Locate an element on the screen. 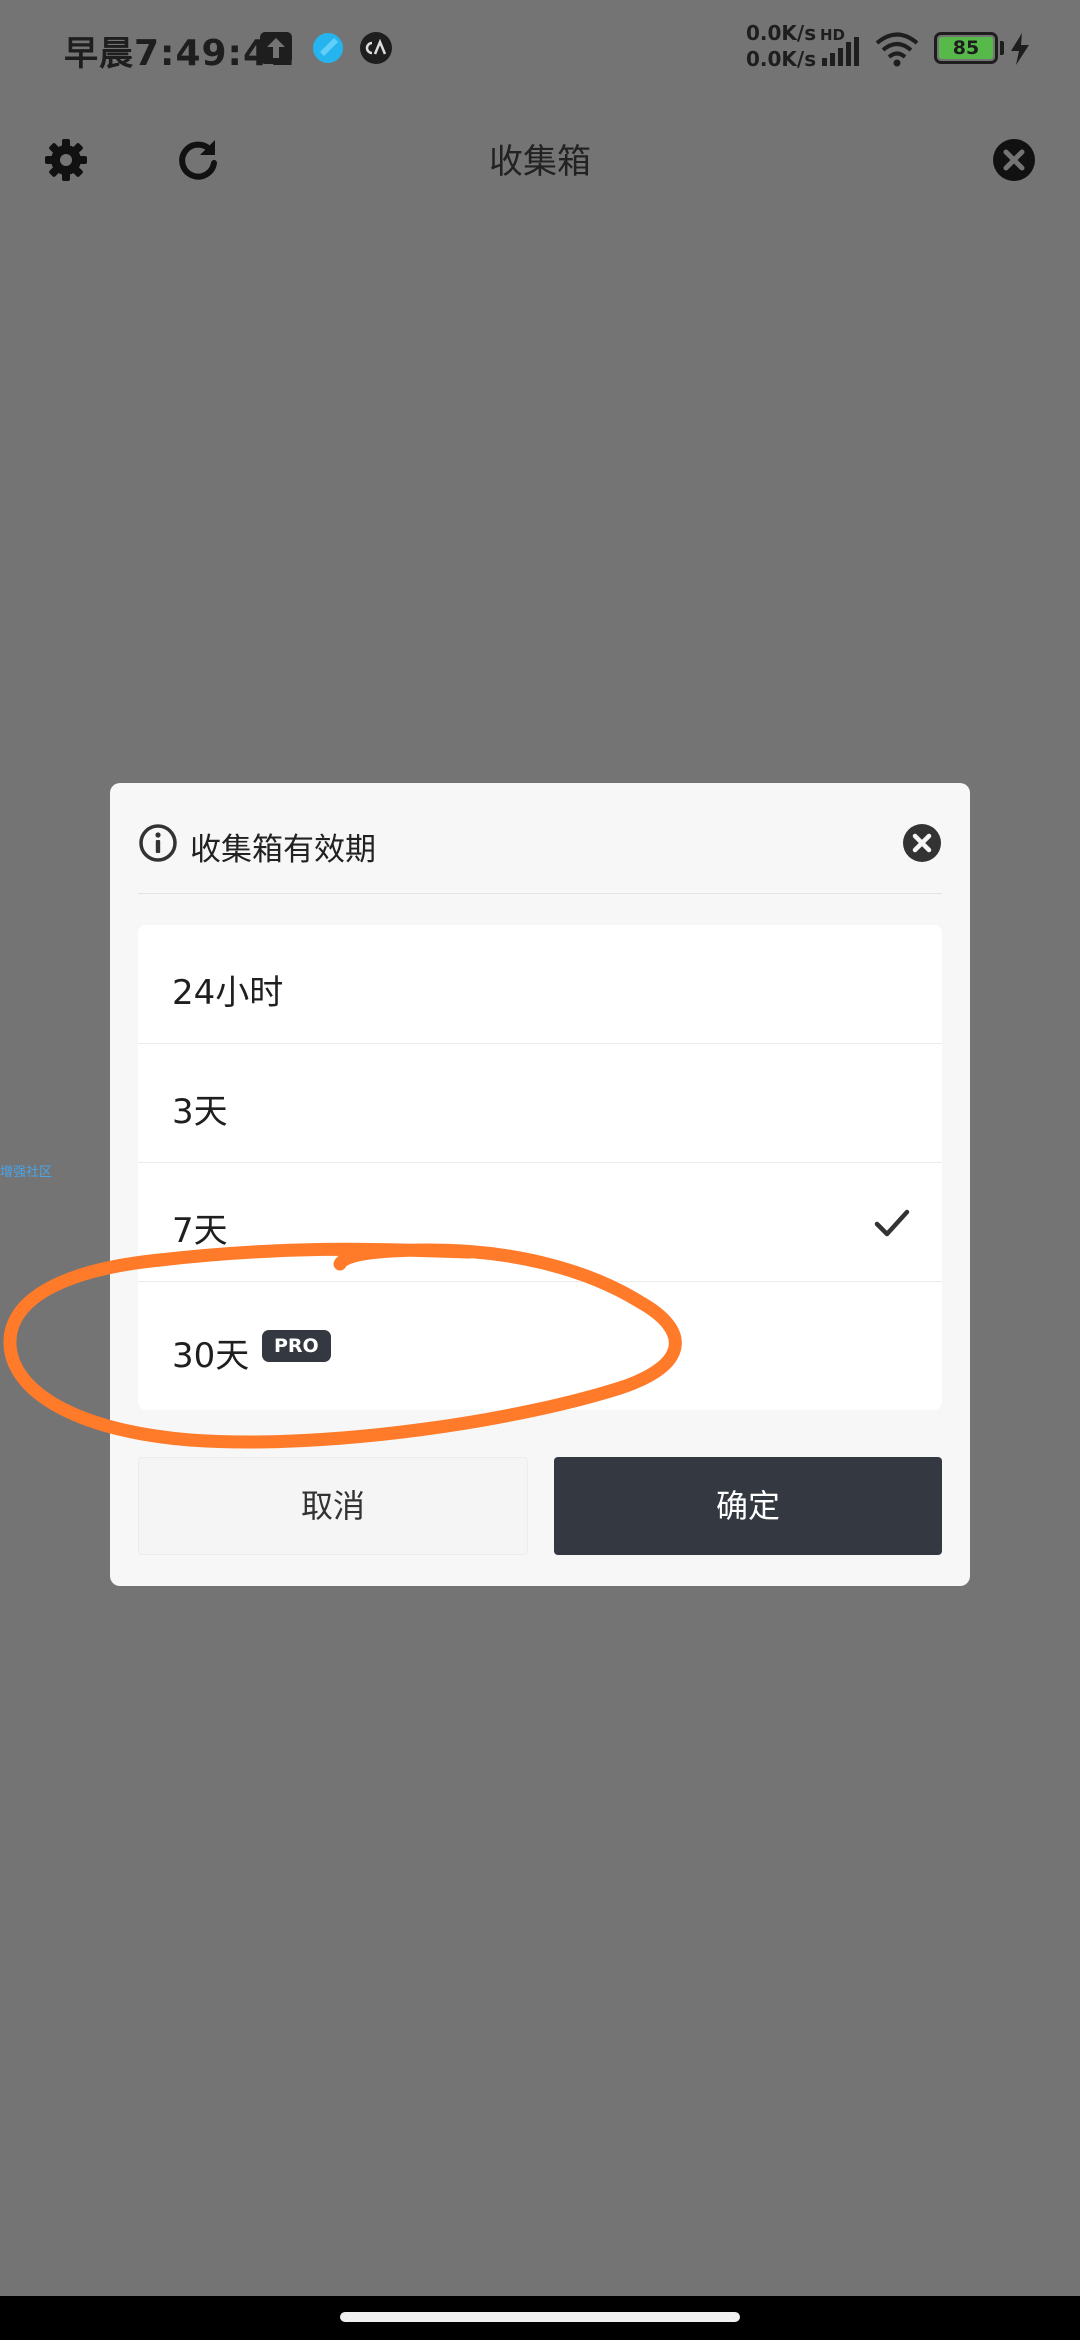  time-prefix: 早晨 is located at coordinates (99, 54).